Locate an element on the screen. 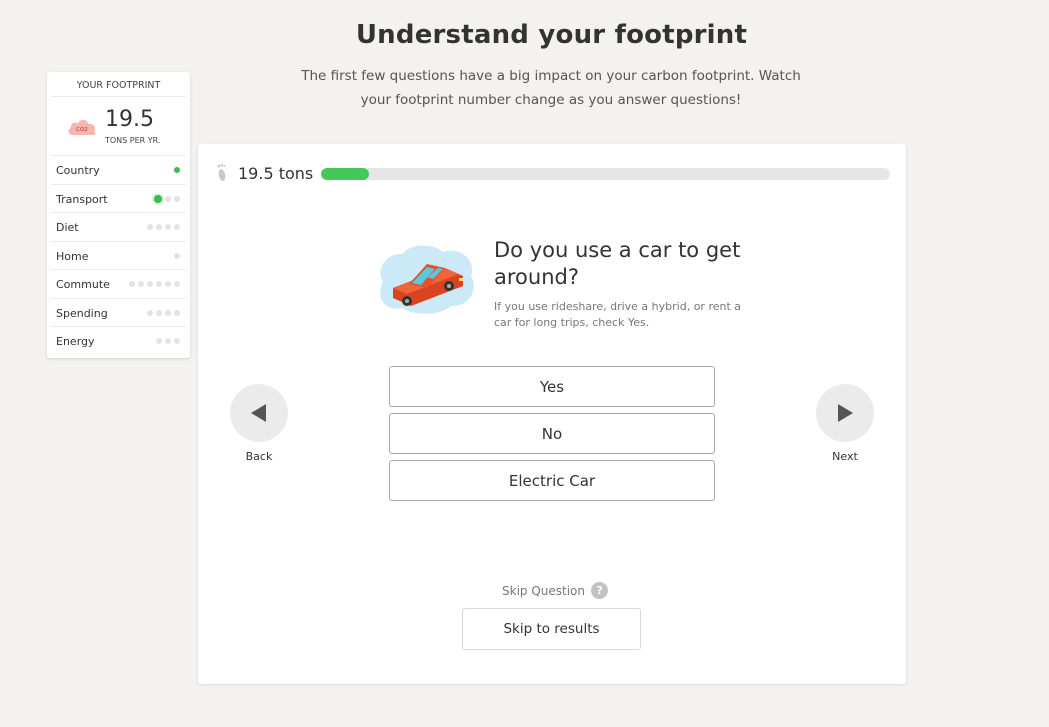 The width and height of the screenshot is (1049, 727). skip-question-label: Skip Question is located at coordinates (544, 590).